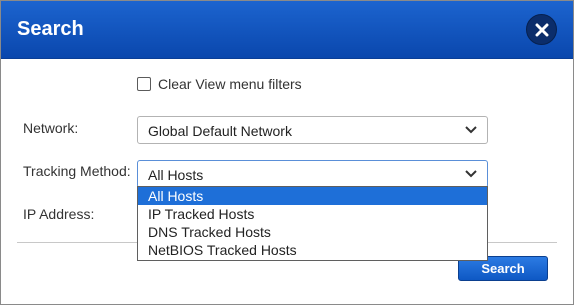 This screenshot has width=574, height=305. I want to click on ip-address-label: IP Address:, so click(59, 214).